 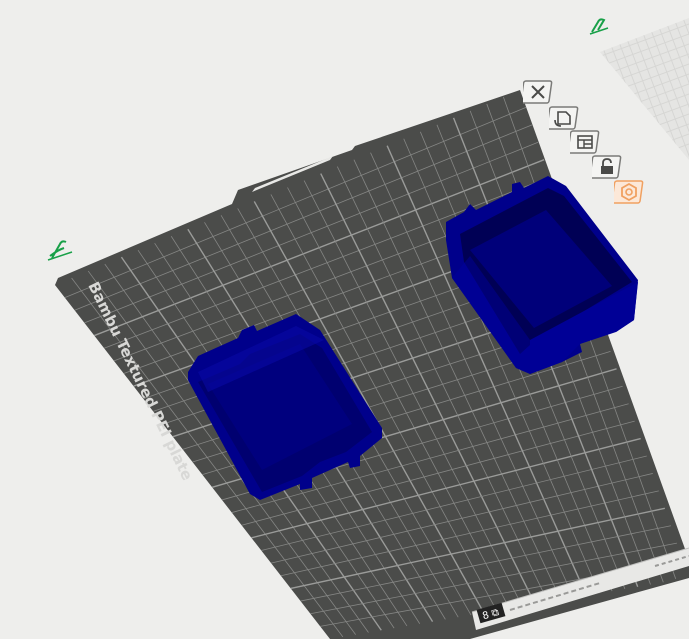 I want to click on plate-settings-icon, so click(x=585, y=142).